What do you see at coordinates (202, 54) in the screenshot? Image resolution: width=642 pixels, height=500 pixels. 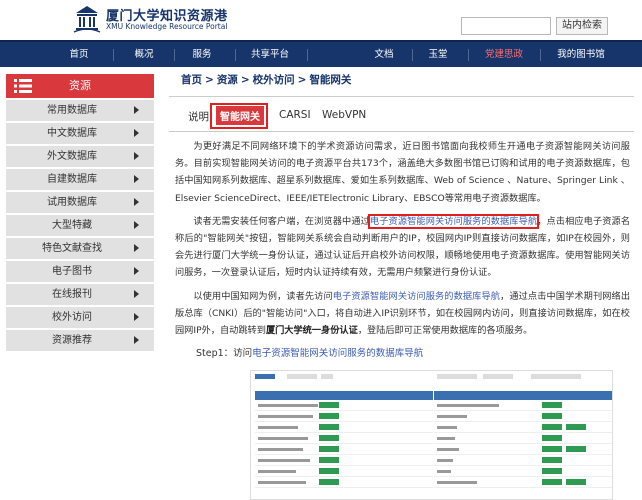 I see `nav-item-services: 服务` at bounding box center [202, 54].